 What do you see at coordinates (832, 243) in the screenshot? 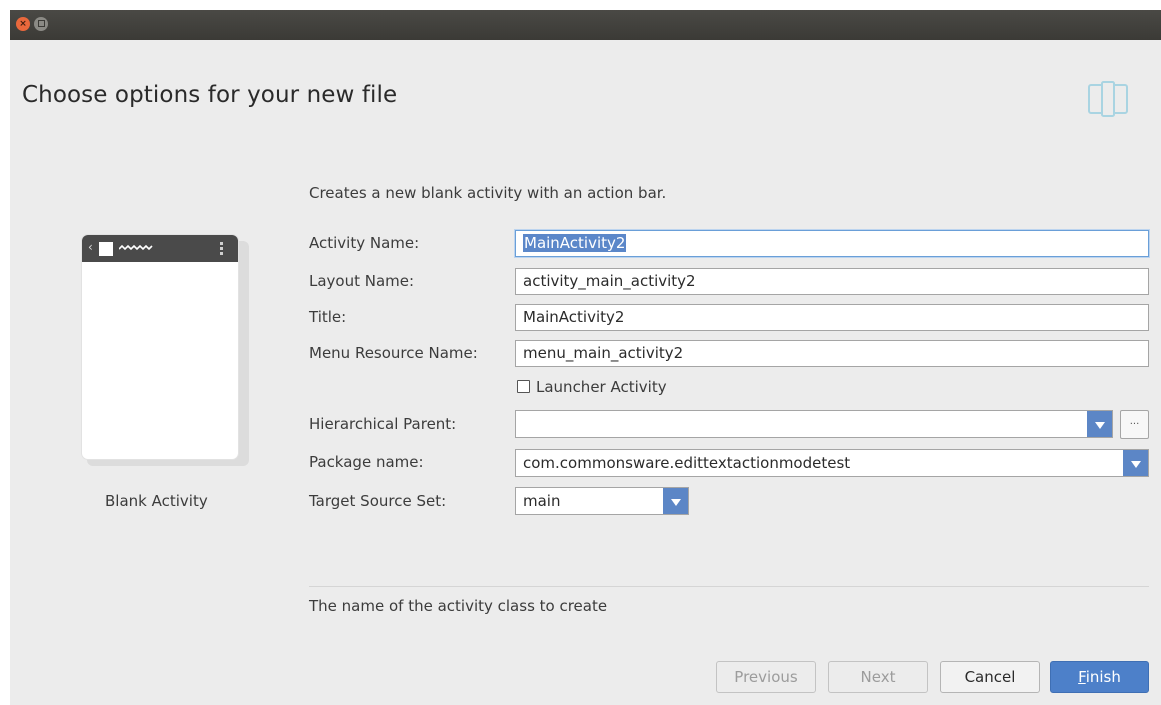
I see `activity-name-field: MainActivity2` at bounding box center [832, 243].